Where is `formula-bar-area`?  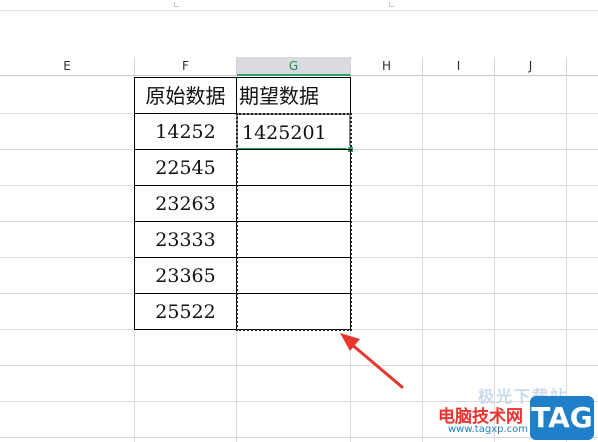
formula-bar-area is located at coordinates (299, 34).